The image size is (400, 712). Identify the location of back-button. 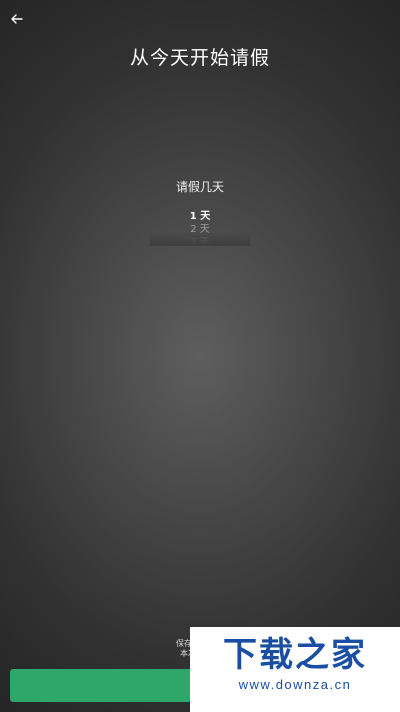
(17, 19).